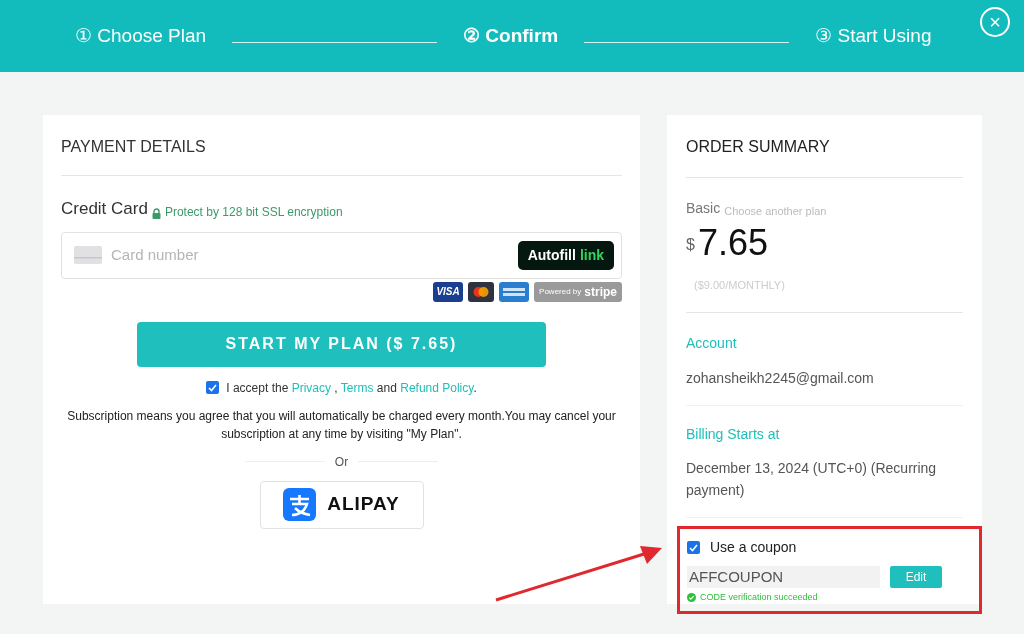 The height and width of the screenshot is (634, 1024). I want to click on verification-message: CODE verification succeeded, so click(759, 597).